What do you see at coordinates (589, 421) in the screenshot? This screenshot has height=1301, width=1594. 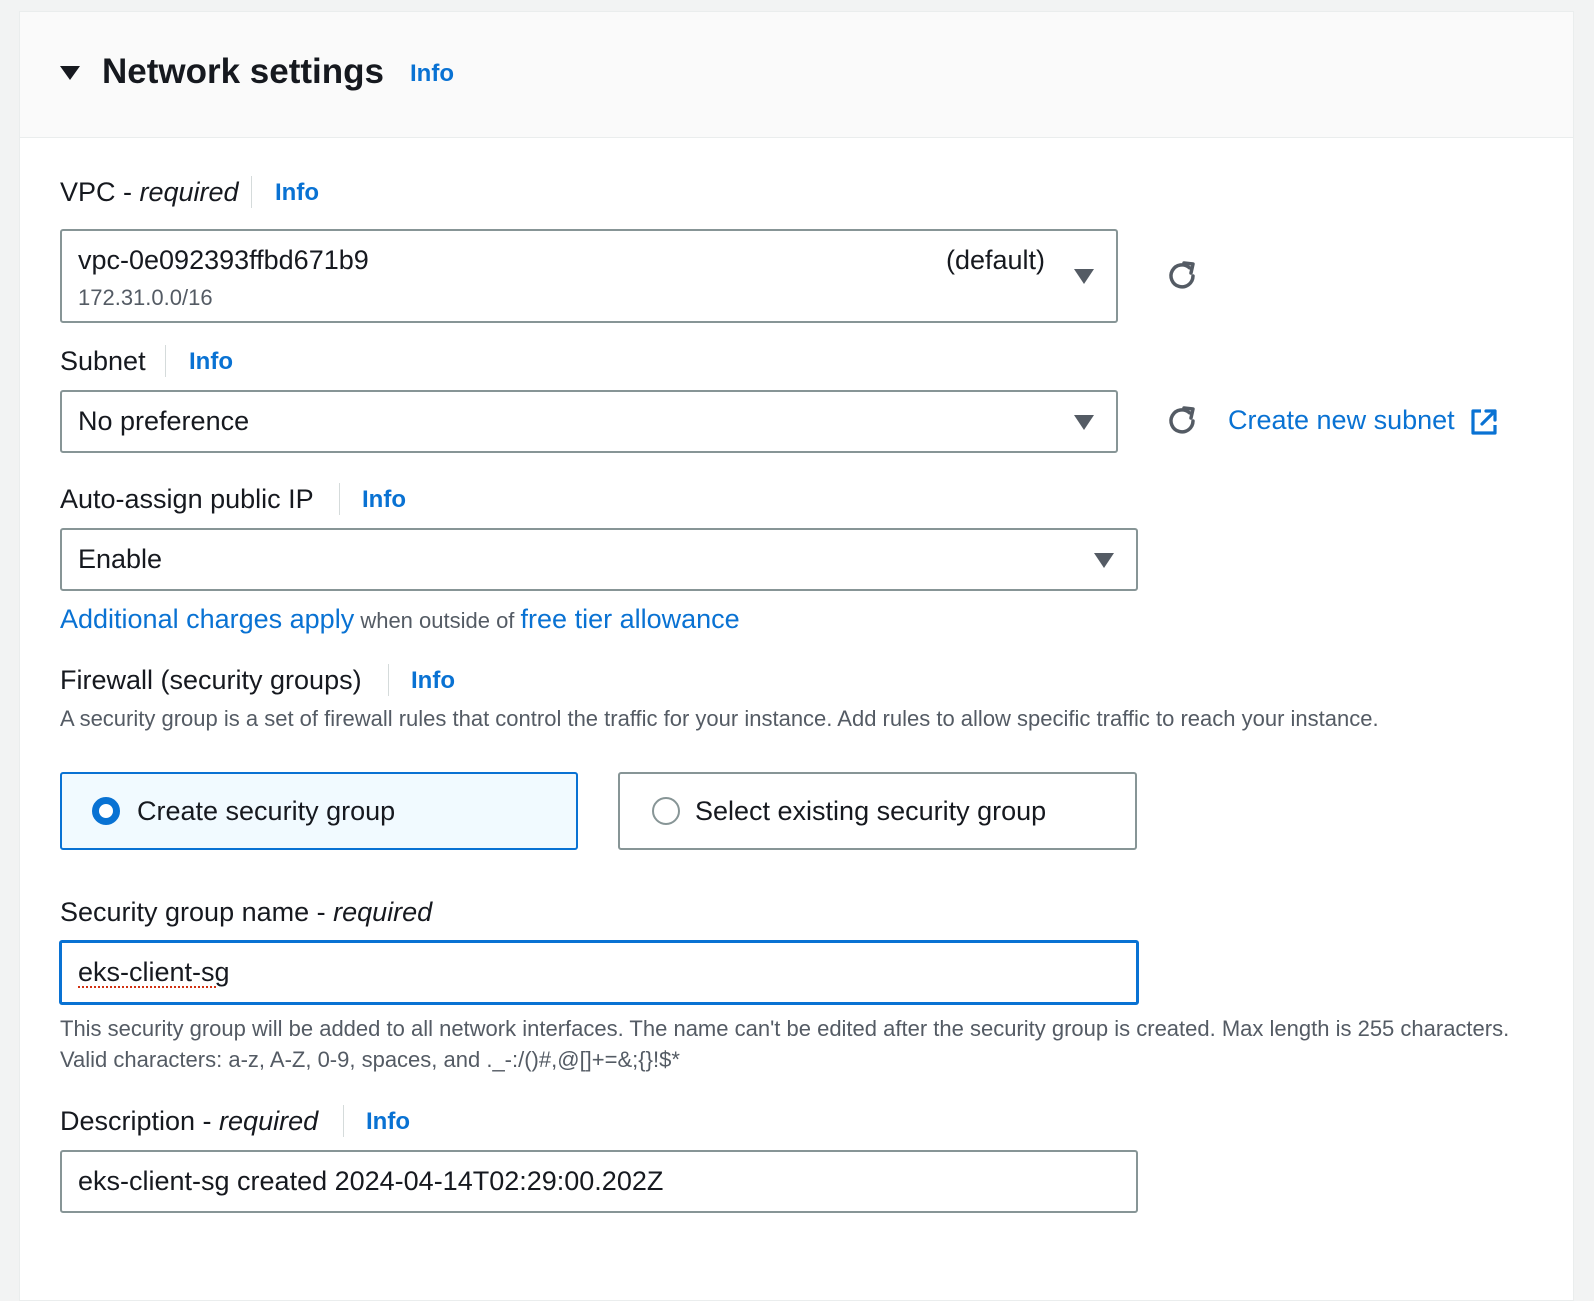 I see `subnet-select: No preference` at bounding box center [589, 421].